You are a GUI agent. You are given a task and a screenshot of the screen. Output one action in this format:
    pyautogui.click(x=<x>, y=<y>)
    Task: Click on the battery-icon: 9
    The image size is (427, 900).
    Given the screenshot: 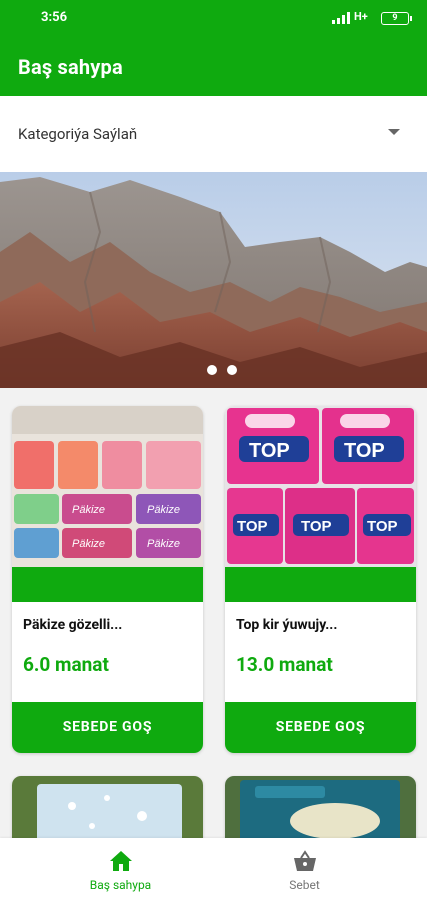 What is the action you would take?
    pyautogui.click(x=396, y=18)
    